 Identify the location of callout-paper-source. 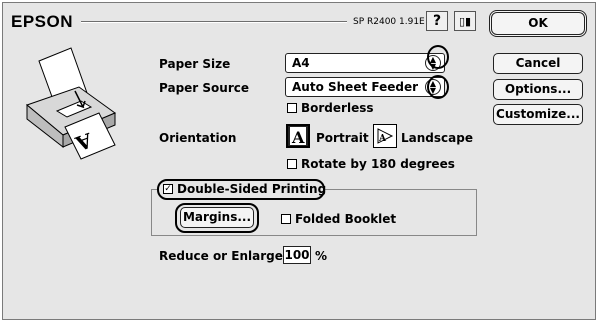
(438, 87).